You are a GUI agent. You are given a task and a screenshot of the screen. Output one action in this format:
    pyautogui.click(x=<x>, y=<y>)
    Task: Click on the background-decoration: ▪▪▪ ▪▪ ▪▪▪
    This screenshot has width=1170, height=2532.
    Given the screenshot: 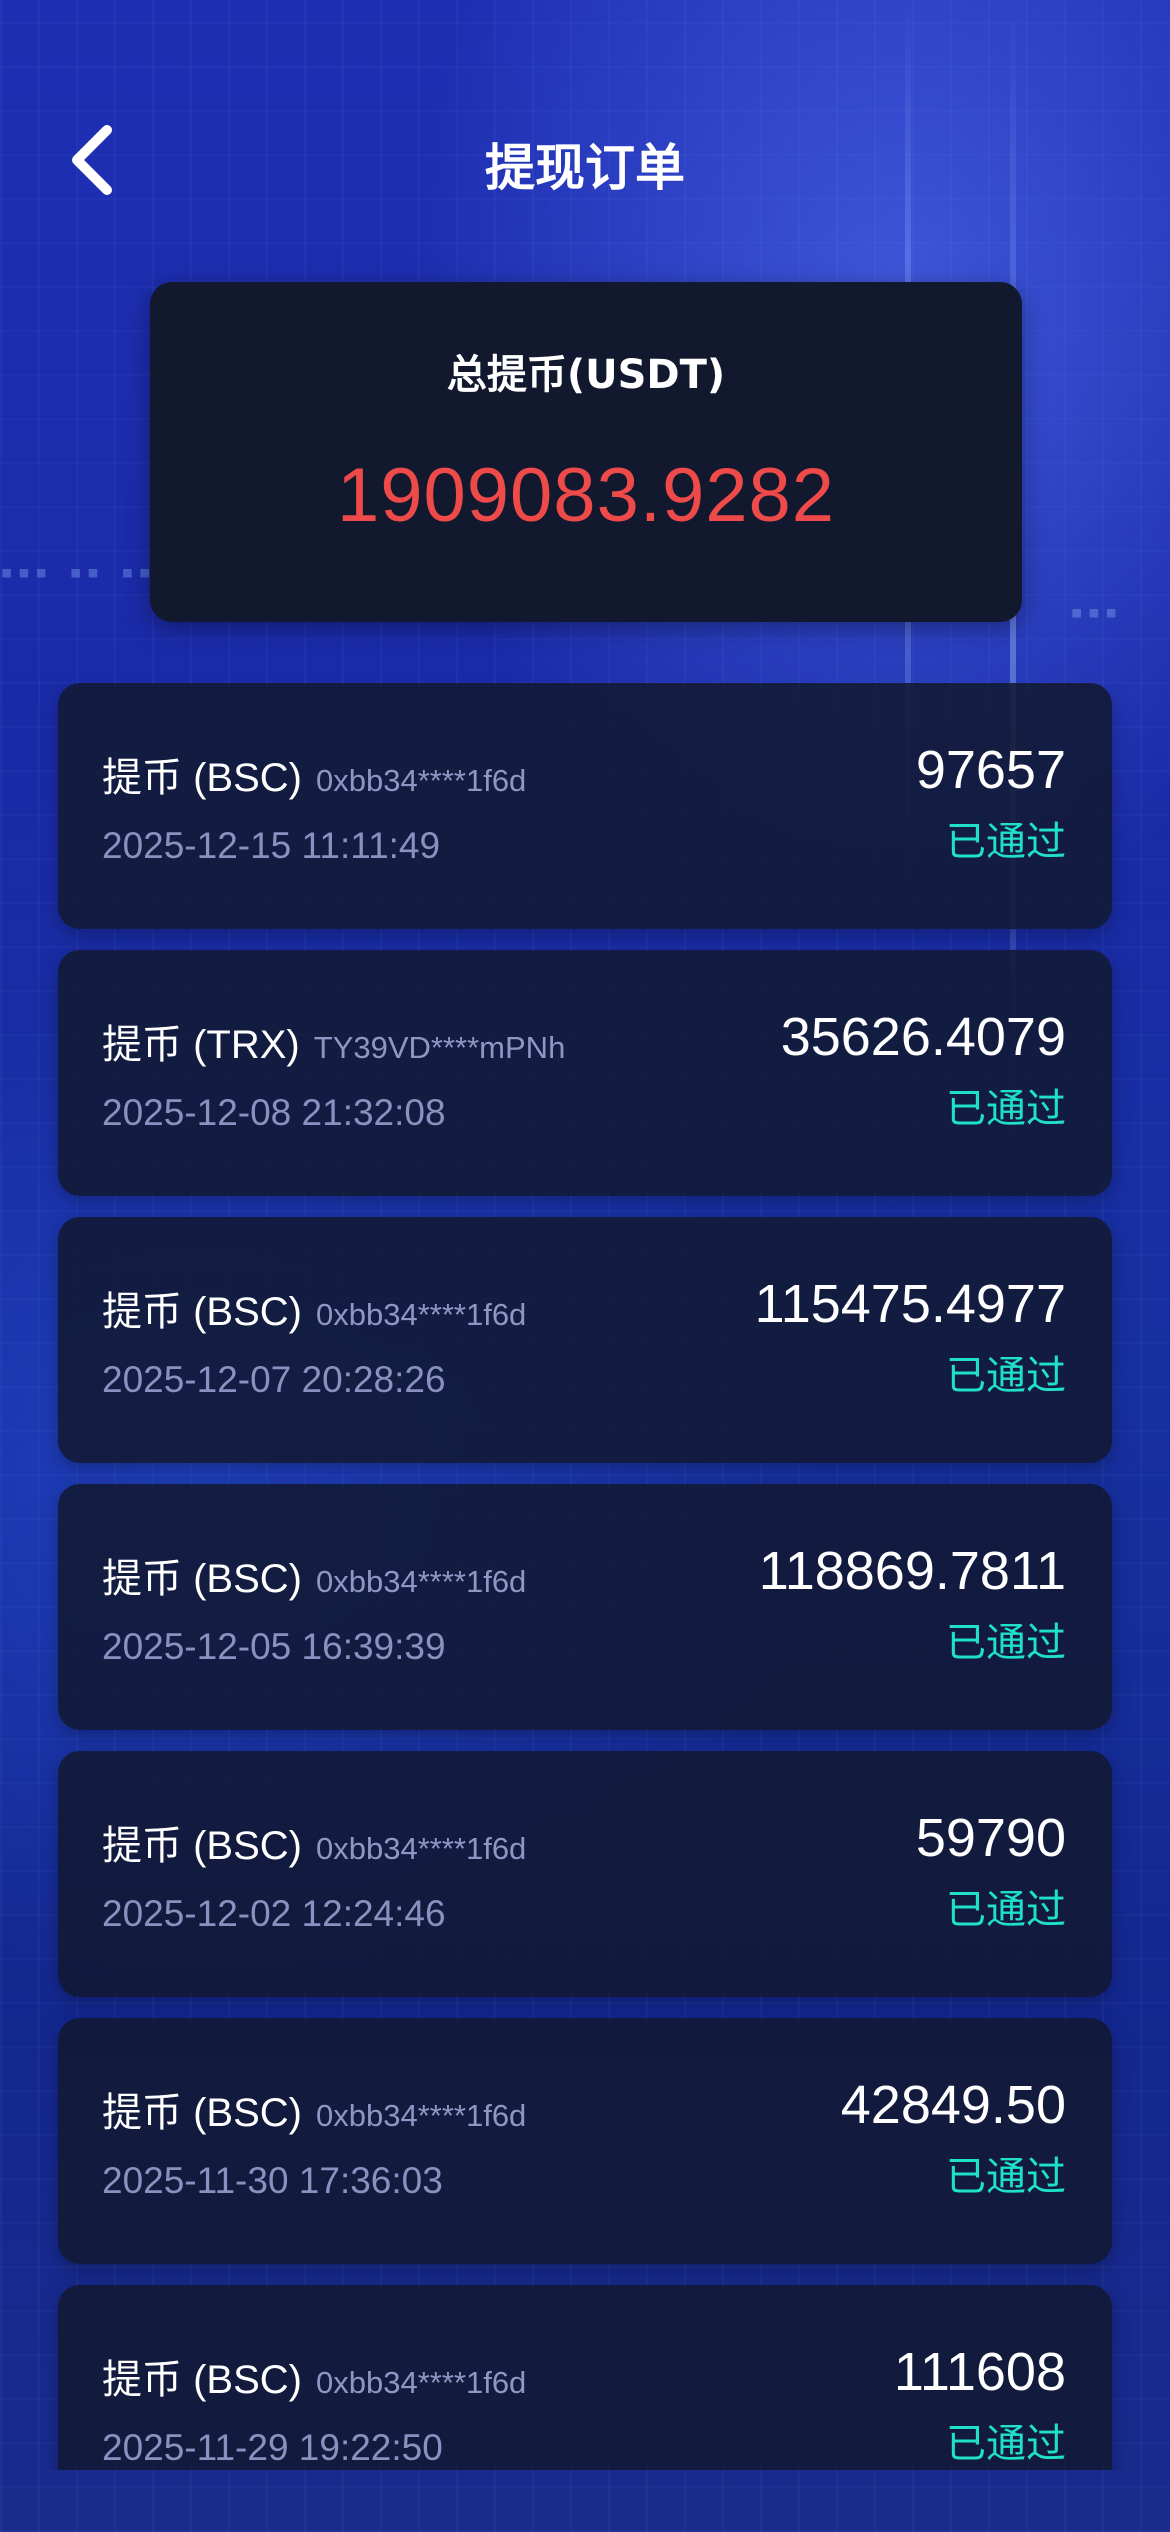 What is the action you would take?
    pyautogui.click(x=86, y=572)
    